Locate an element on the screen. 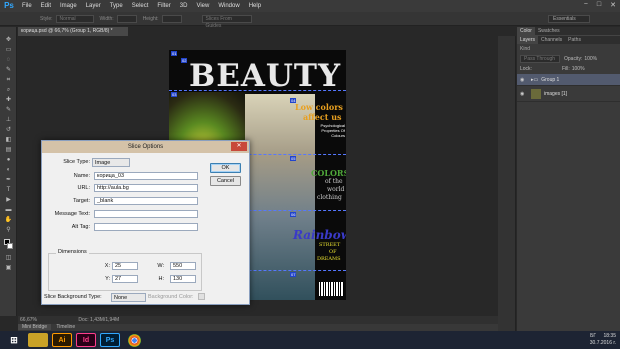 This screenshot has height=349, width=620. move-tool-icon: ✥ is located at coordinates (8, 40).